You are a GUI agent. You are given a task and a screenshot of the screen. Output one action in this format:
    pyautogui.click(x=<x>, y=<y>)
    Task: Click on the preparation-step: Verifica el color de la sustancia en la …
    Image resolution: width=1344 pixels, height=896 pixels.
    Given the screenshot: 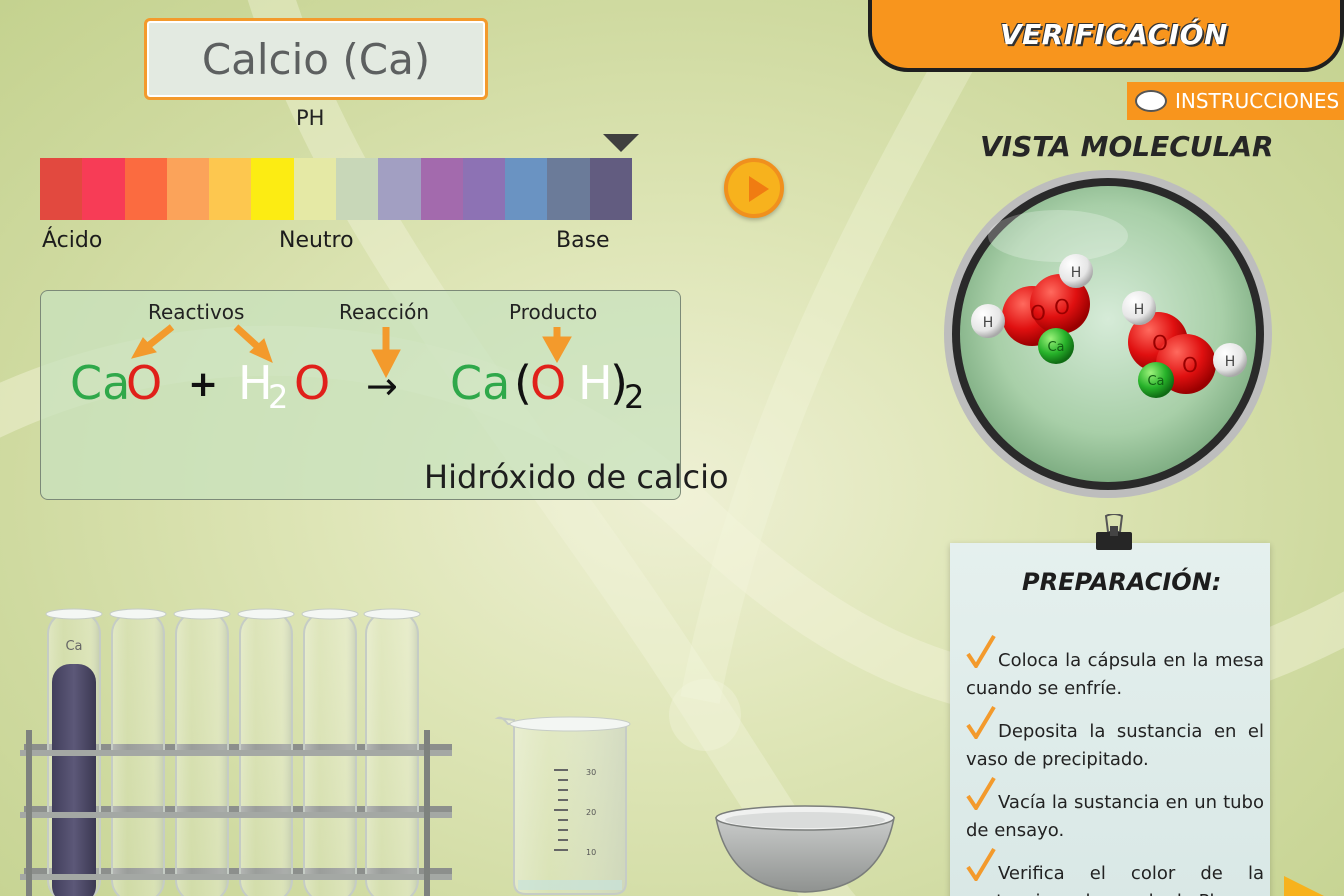 What is the action you would take?
    pyautogui.click(x=1115, y=871)
    